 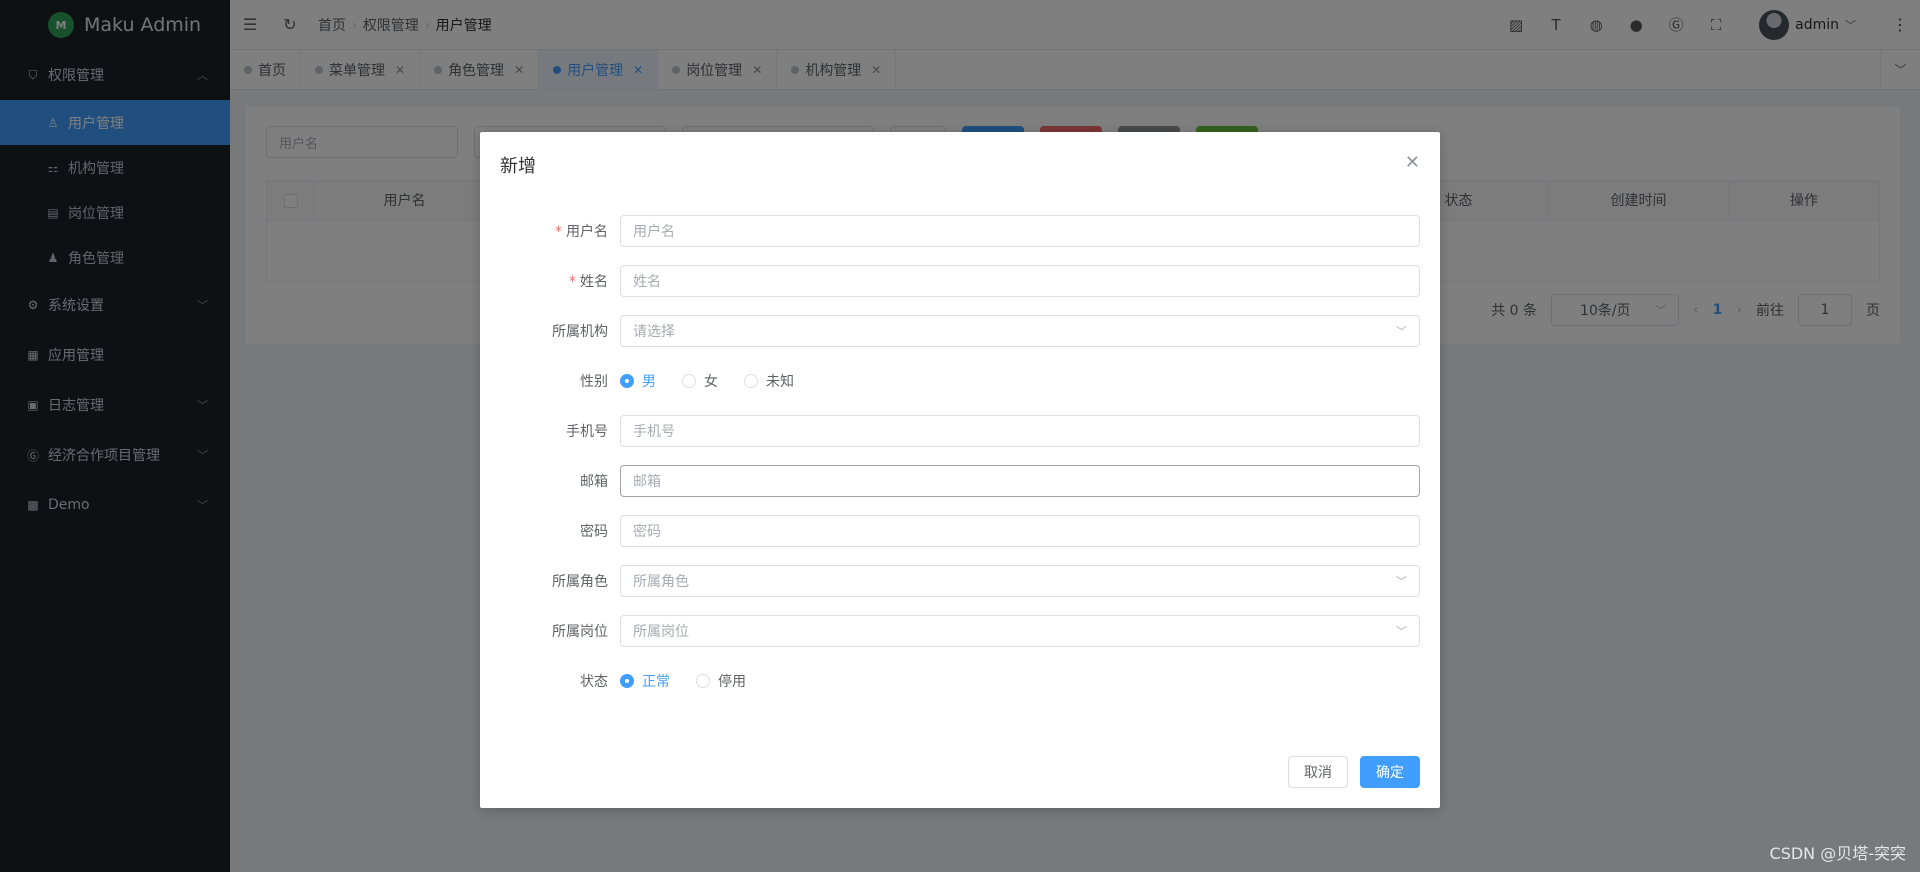 I want to click on radio-label: 女, so click(x=711, y=382).